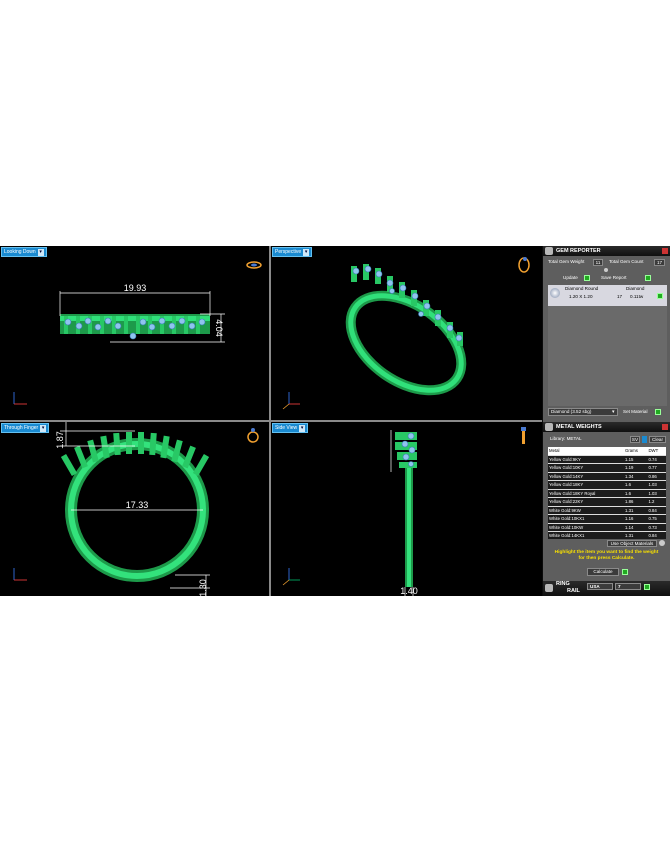 This screenshot has height=844, width=670. Describe the element at coordinates (620, 296) in the screenshot. I see `gem-count: 17` at that location.